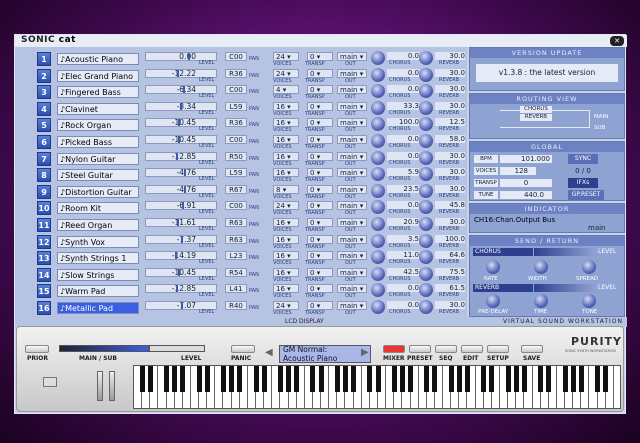  What do you see at coordinates (541, 301) in the screenshot?
I see `time-knob` at bounding box center [541, 301].